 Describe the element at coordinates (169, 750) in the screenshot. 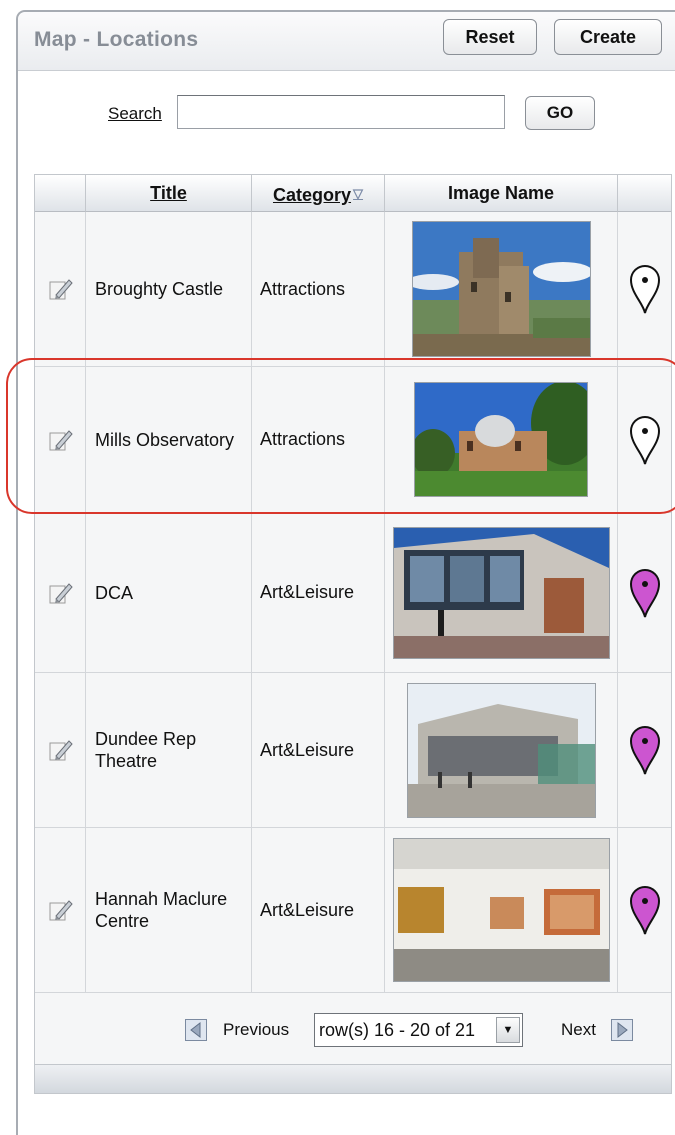

I see `title-cell: Dundee Rep Theatre` at that location.